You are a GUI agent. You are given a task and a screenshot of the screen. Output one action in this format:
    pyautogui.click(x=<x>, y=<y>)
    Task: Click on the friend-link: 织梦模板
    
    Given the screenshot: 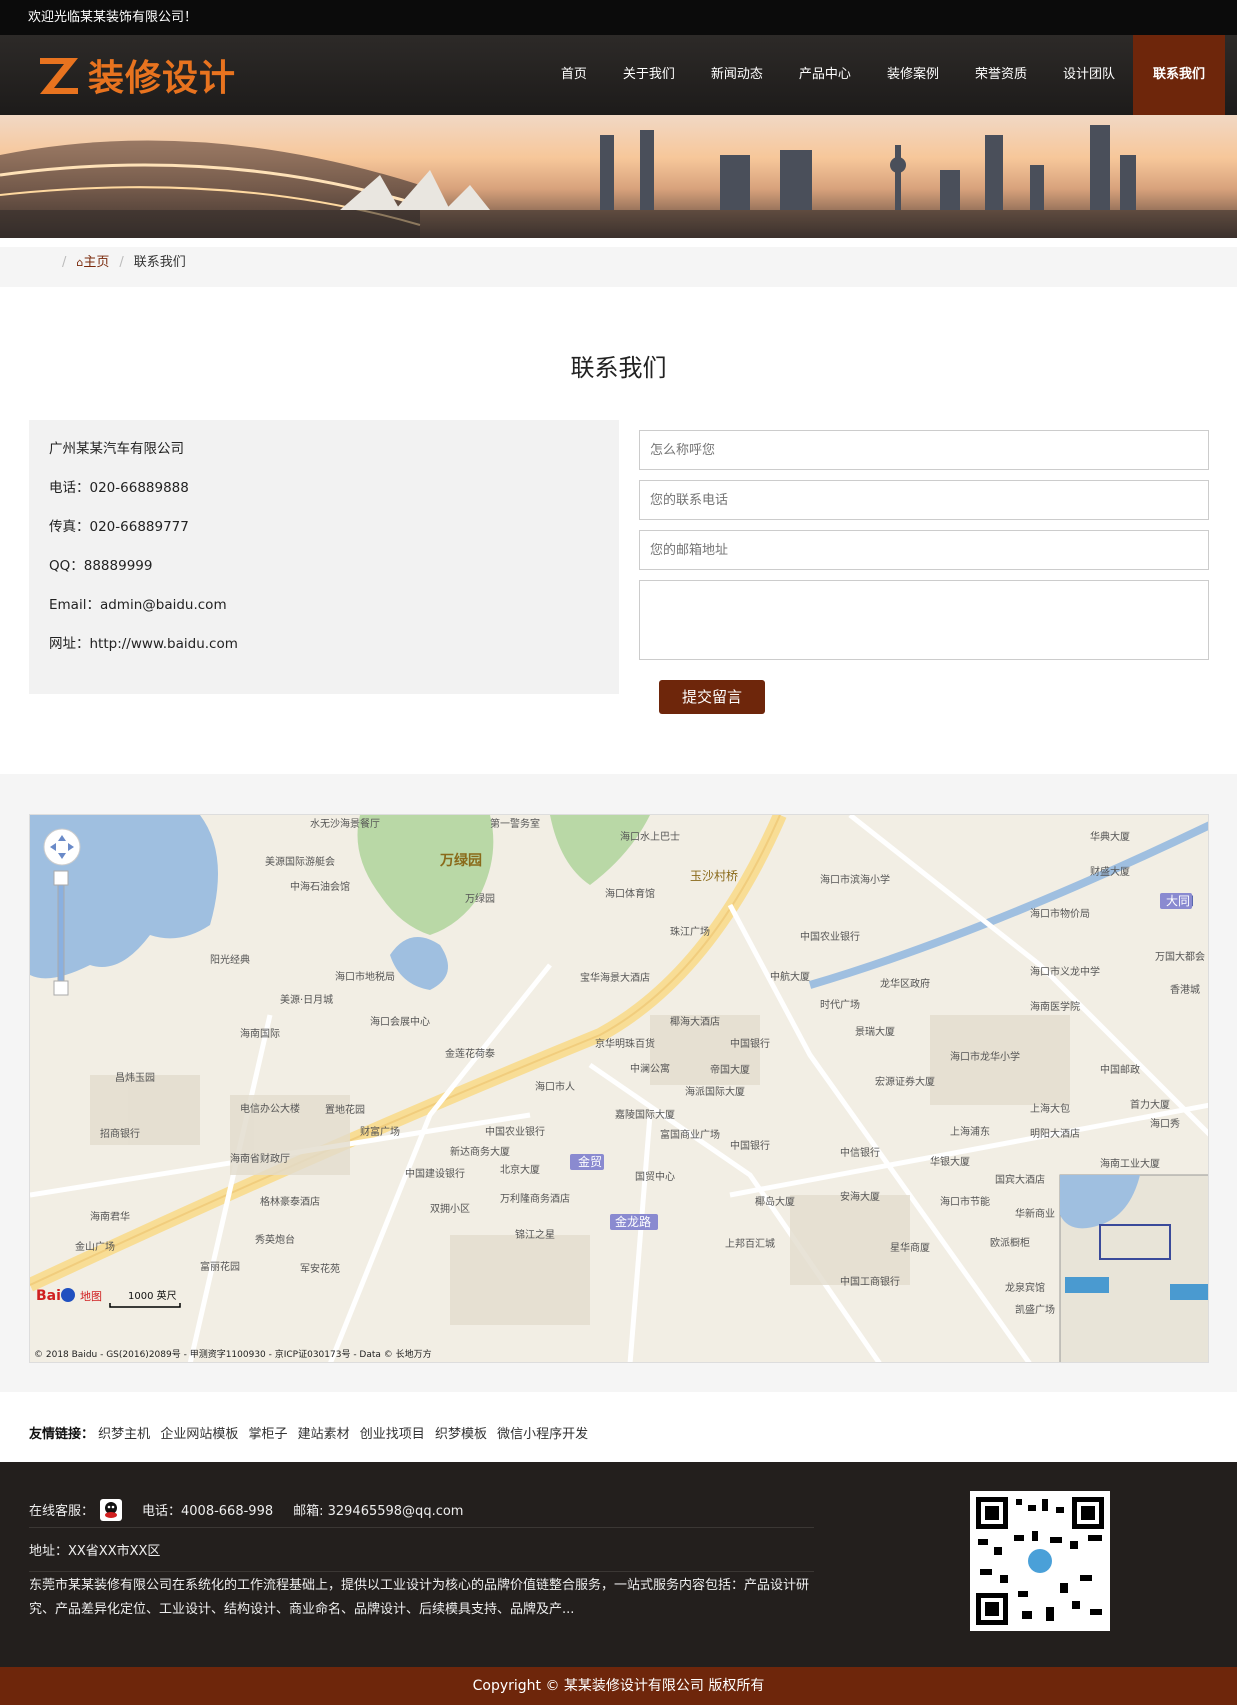 What is the action you would take?
    pyautogui.click(x=461, y=1434)
    